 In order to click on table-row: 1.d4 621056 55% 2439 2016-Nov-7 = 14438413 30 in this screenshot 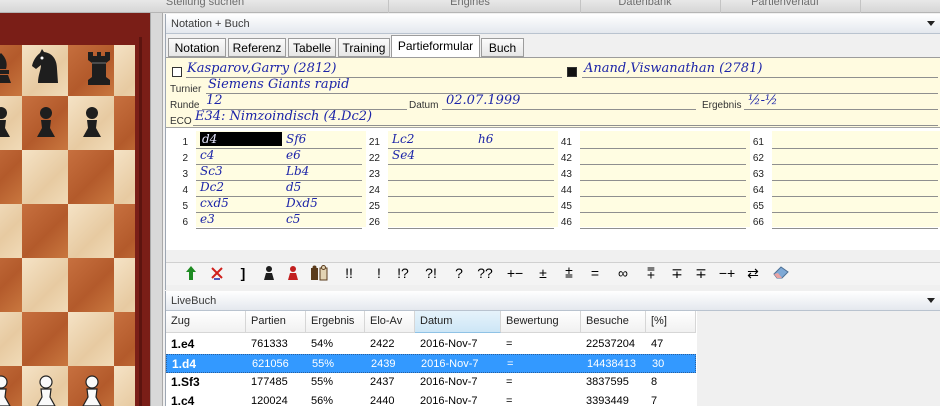, I will do `click(431, 363)`.